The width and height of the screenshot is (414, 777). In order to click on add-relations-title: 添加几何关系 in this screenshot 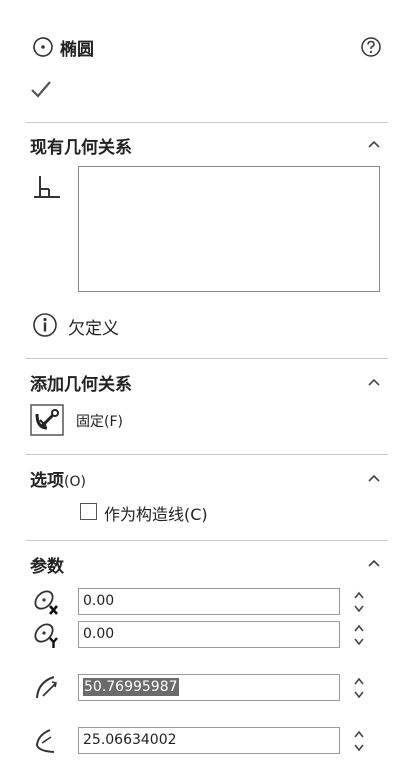, I will do `click(81, 385)`.